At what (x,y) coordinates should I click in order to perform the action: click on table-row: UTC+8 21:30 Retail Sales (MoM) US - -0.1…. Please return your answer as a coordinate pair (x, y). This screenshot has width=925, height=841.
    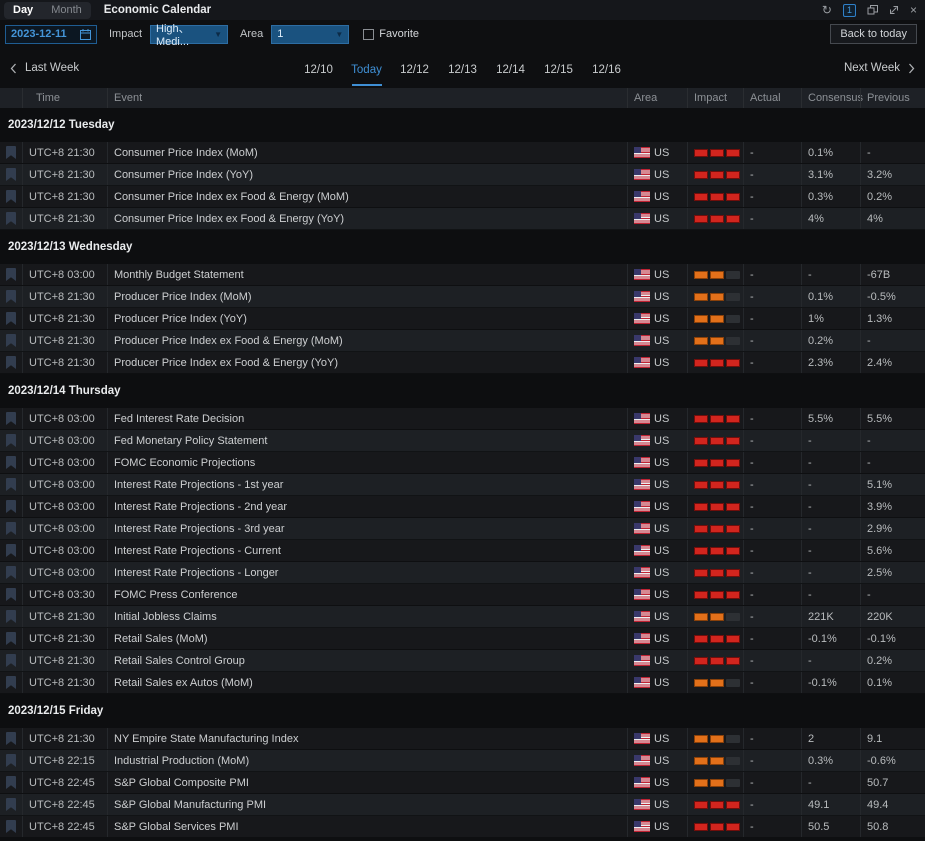
    Looking at the image, I should click on (462, 639).